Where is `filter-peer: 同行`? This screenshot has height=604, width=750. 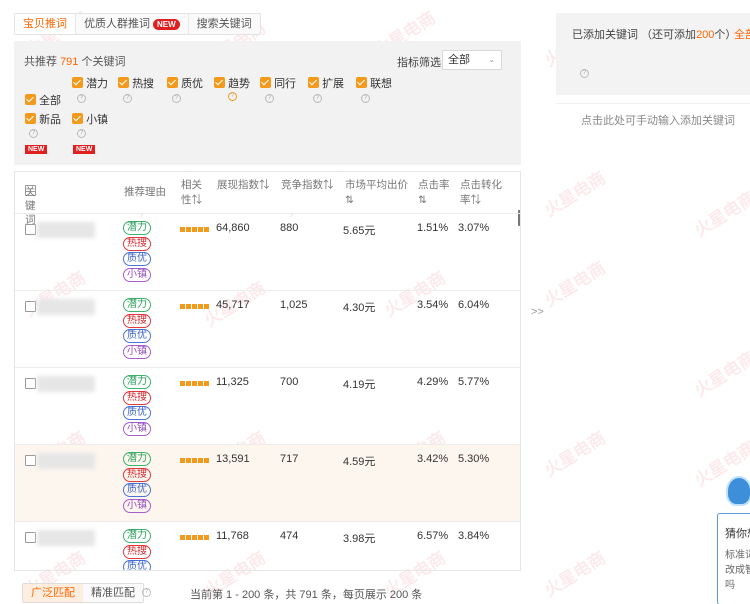 filter-peer: 同行 is located at coordinates (278, 83).